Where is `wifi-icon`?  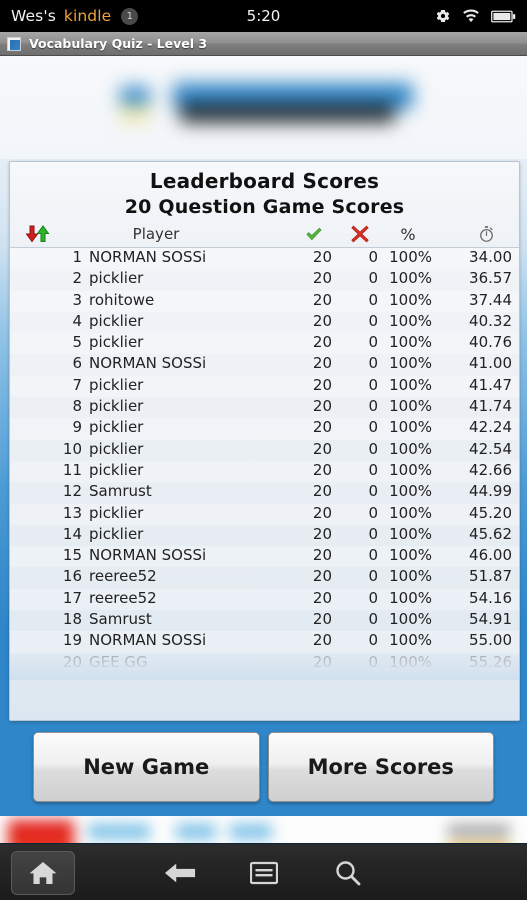
wifi-icon is located at coordinates (471, 16).